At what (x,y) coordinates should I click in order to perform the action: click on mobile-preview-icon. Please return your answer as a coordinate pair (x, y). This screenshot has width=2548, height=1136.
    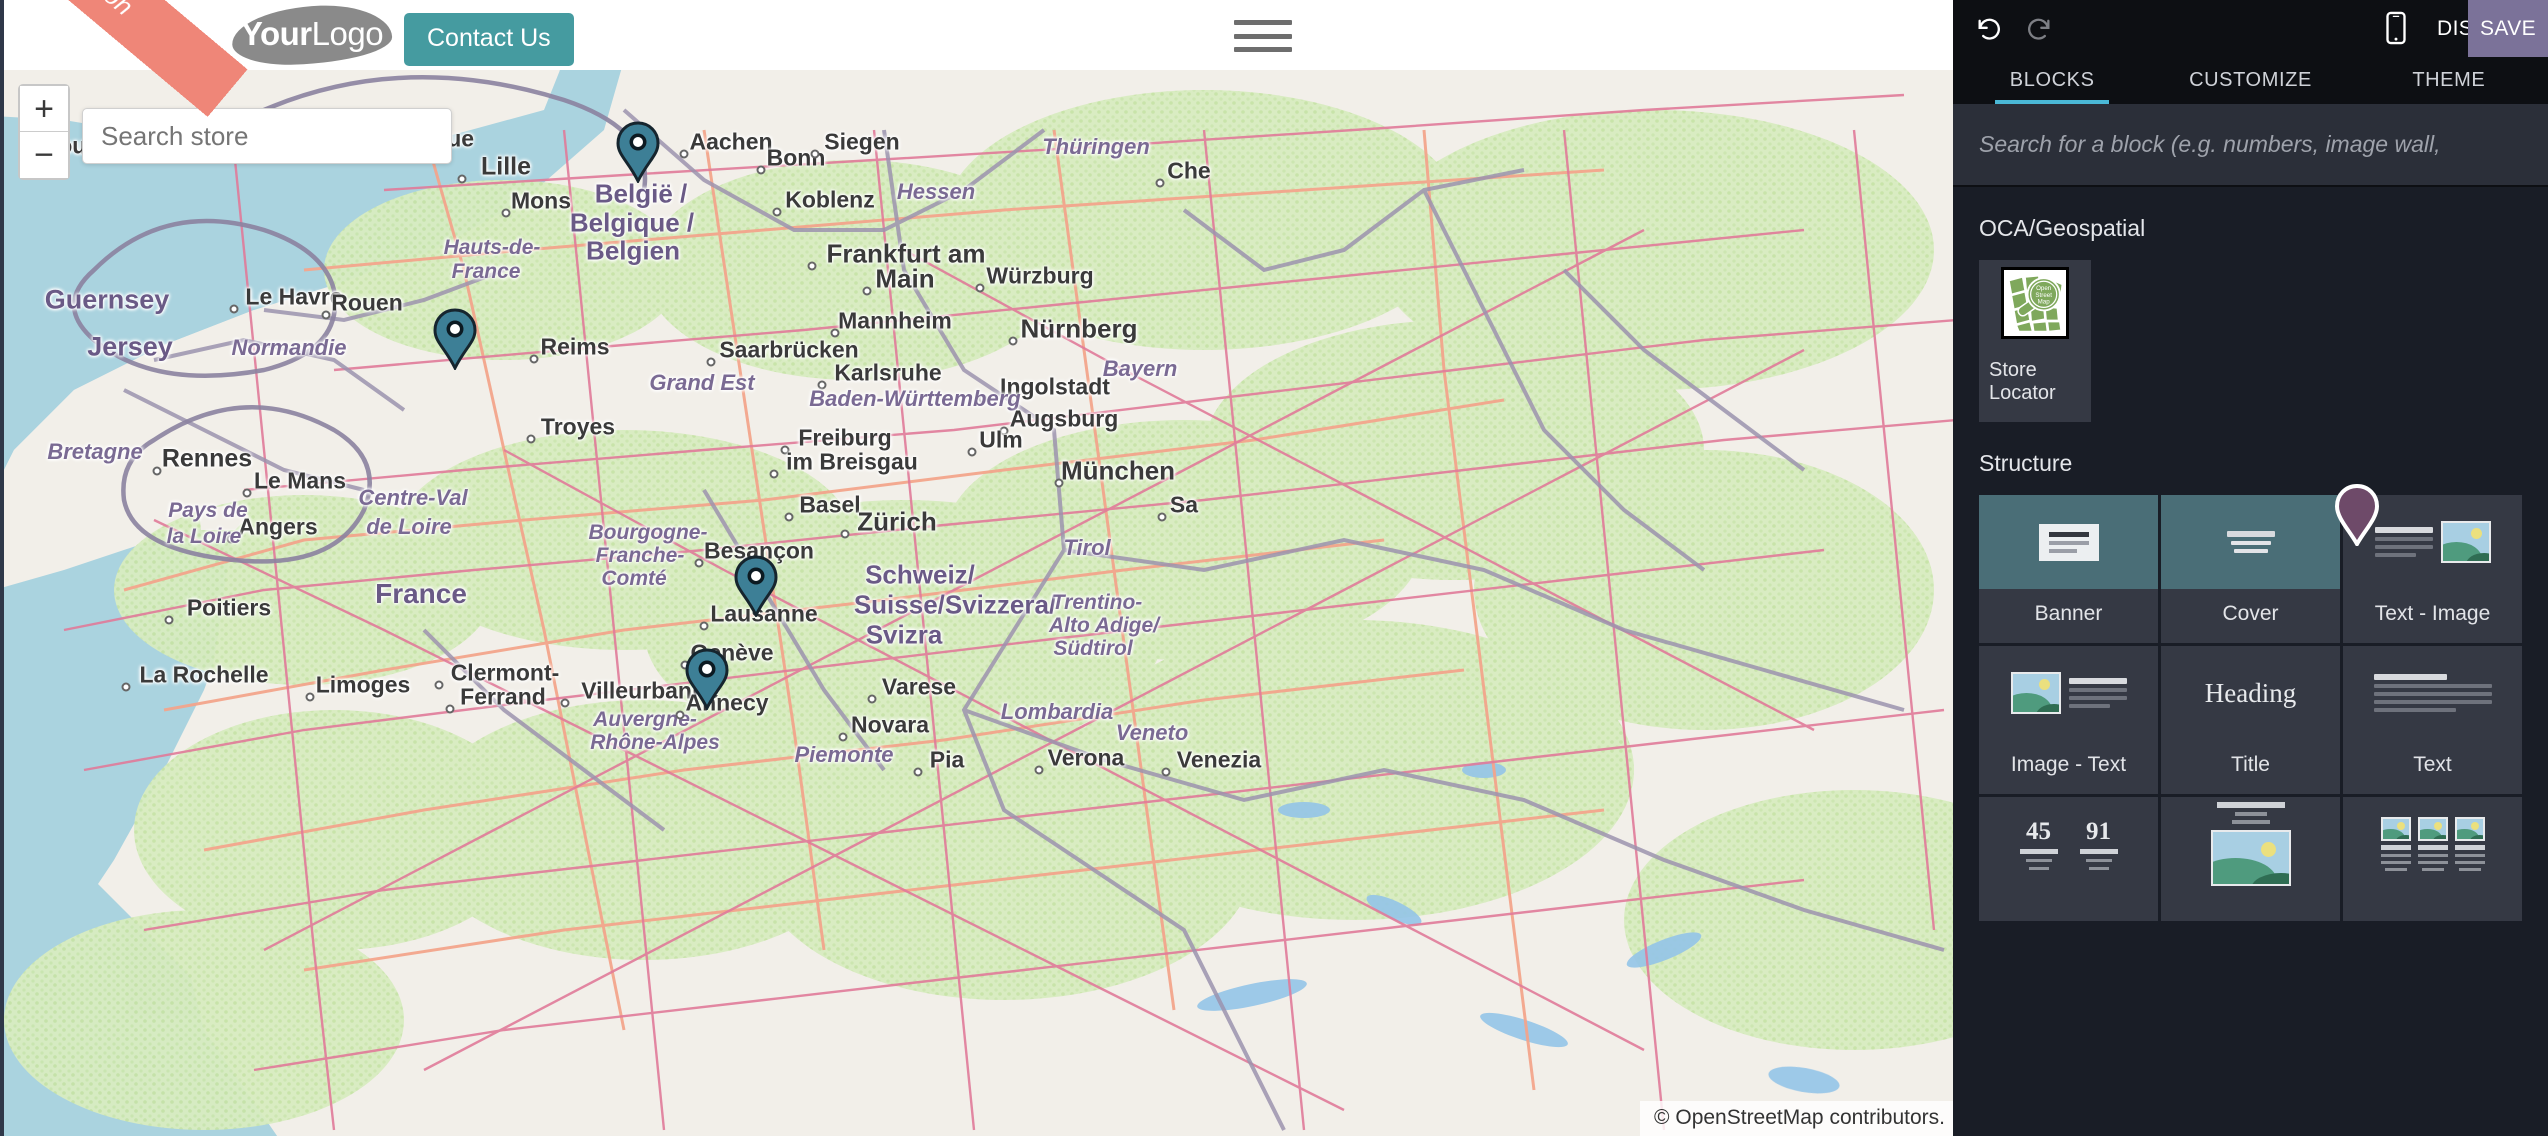
    Looking at the image, I should click on (2396, 28).